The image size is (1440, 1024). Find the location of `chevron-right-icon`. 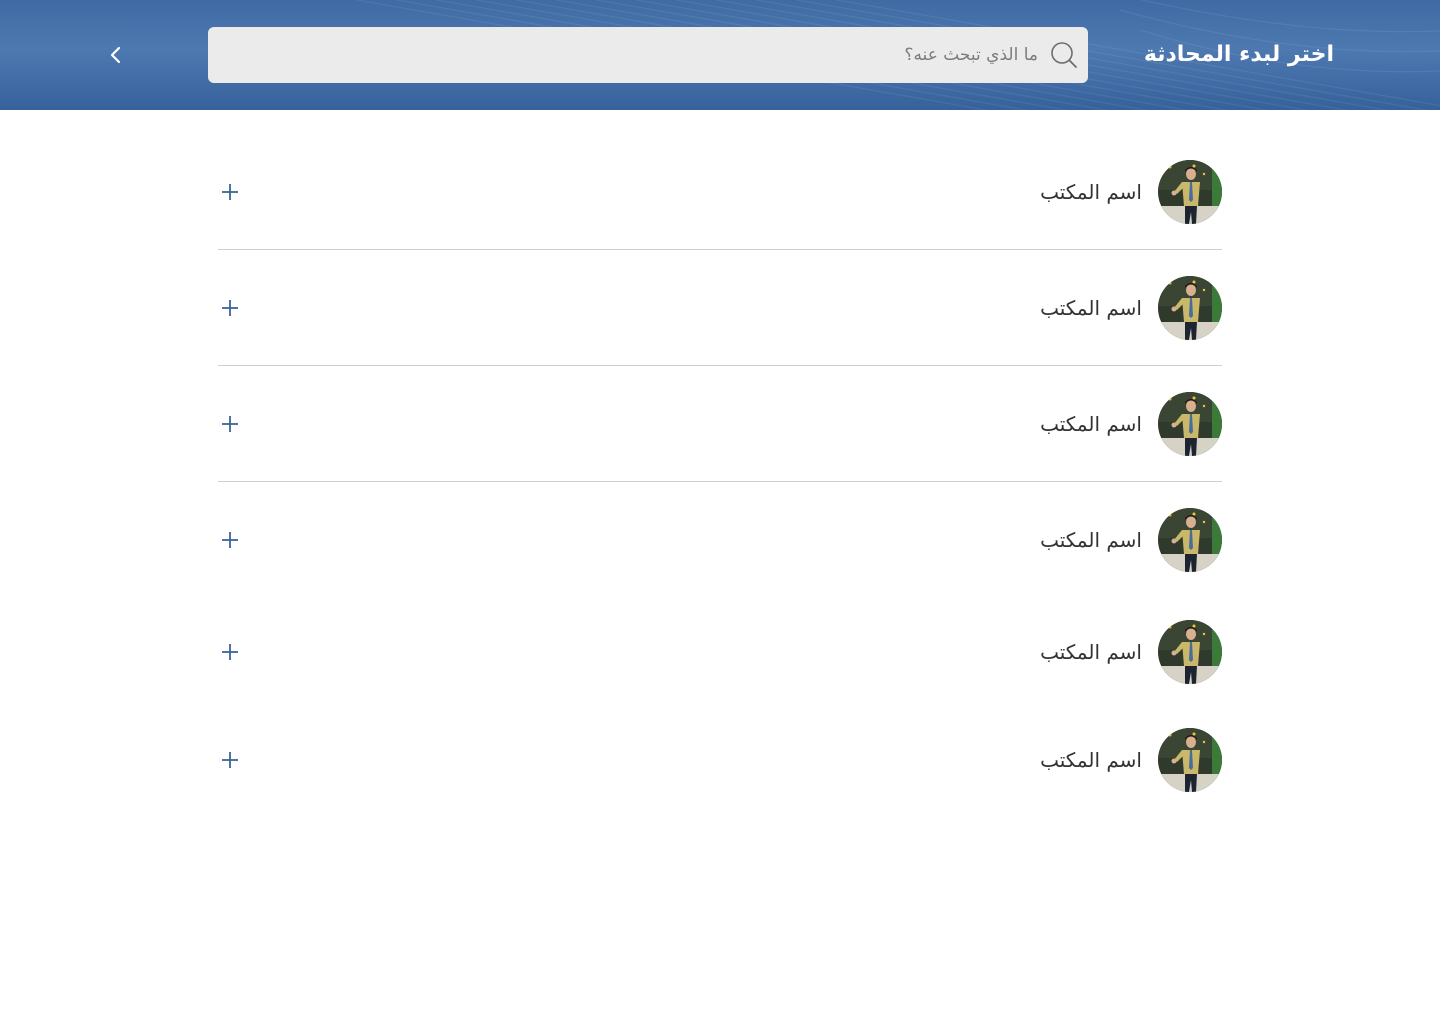

chevron-right-icon is located at coordinates (115, 55).